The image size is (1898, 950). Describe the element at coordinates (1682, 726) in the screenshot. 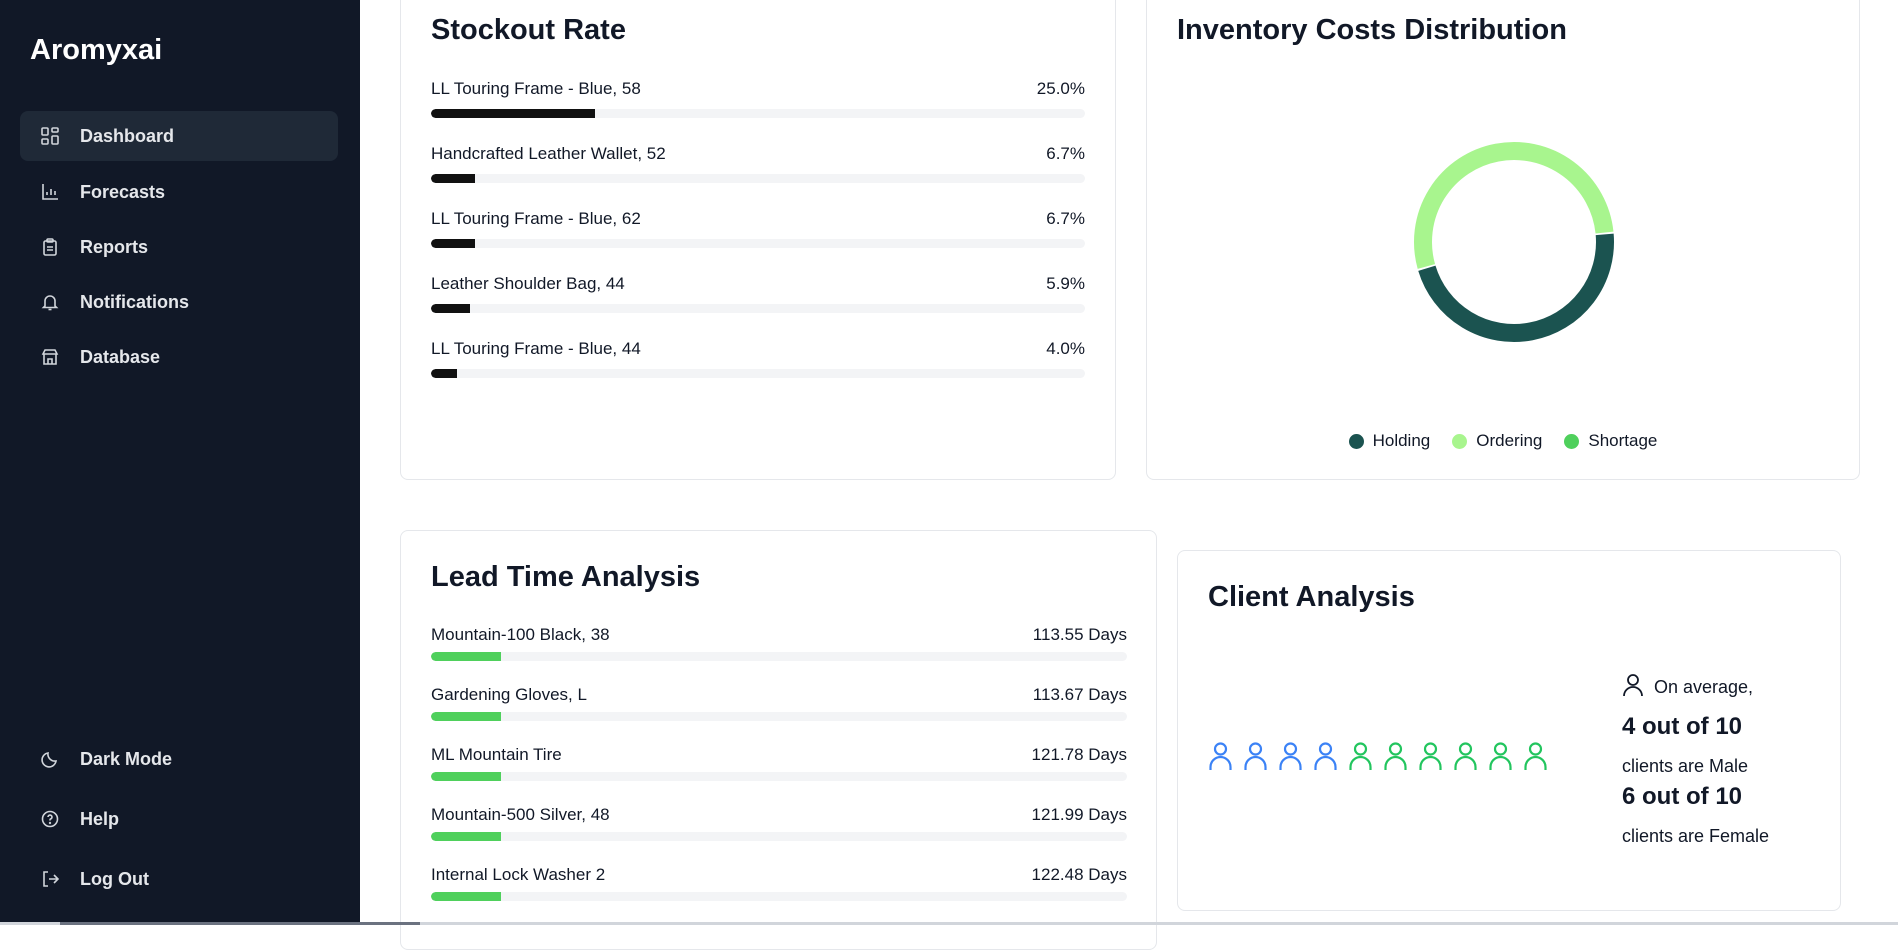

I see `male-count: 4 out of 10` at that location.